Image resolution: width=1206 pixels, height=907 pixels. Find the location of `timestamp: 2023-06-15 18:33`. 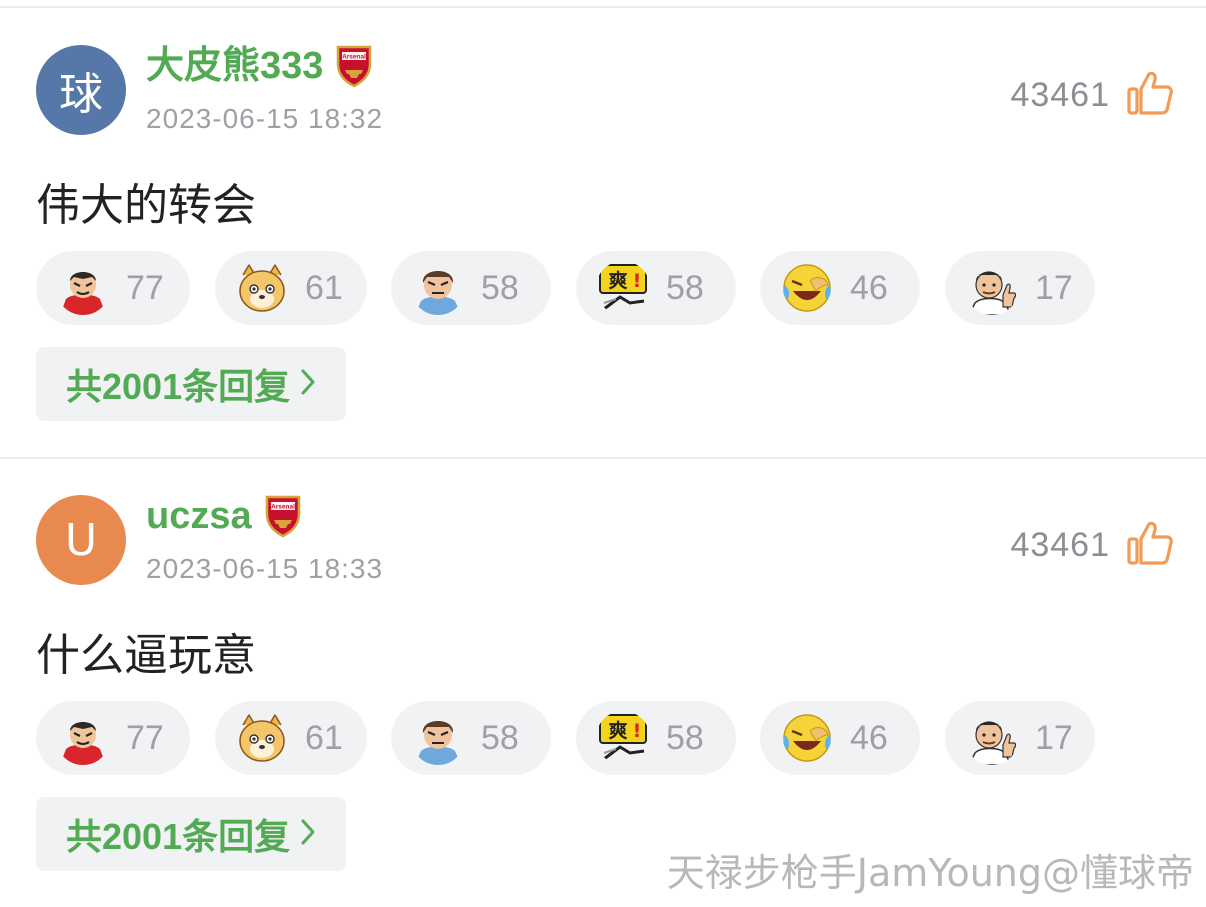

timestamp: 2023-06-15 18:33 is located at coordinates (265, 568).